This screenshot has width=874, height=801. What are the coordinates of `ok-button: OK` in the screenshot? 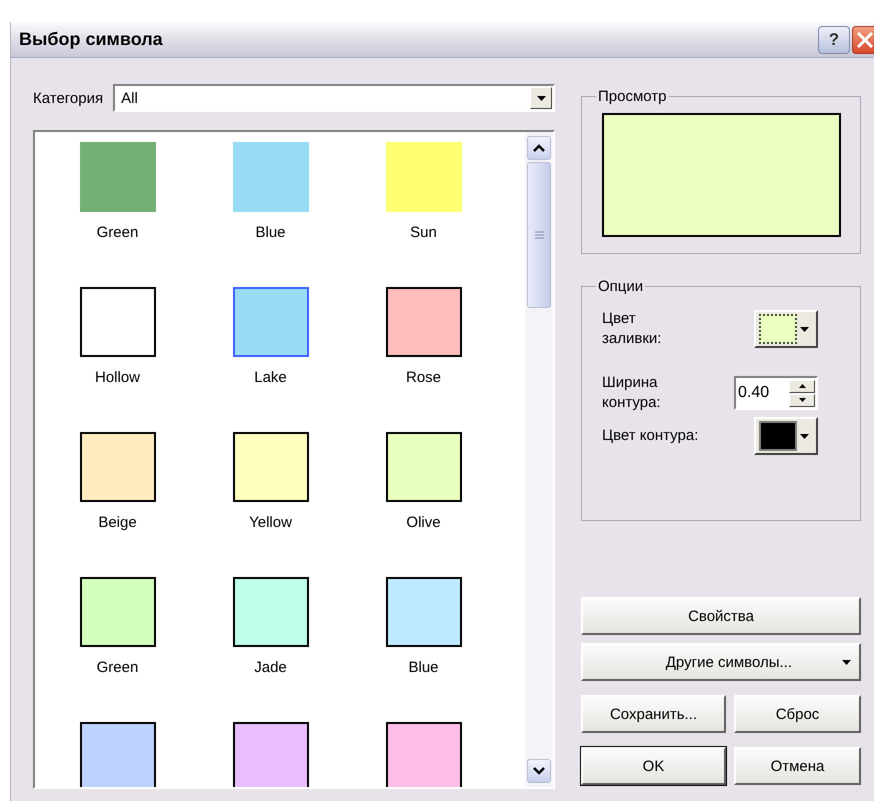 It's located at (653, 766).